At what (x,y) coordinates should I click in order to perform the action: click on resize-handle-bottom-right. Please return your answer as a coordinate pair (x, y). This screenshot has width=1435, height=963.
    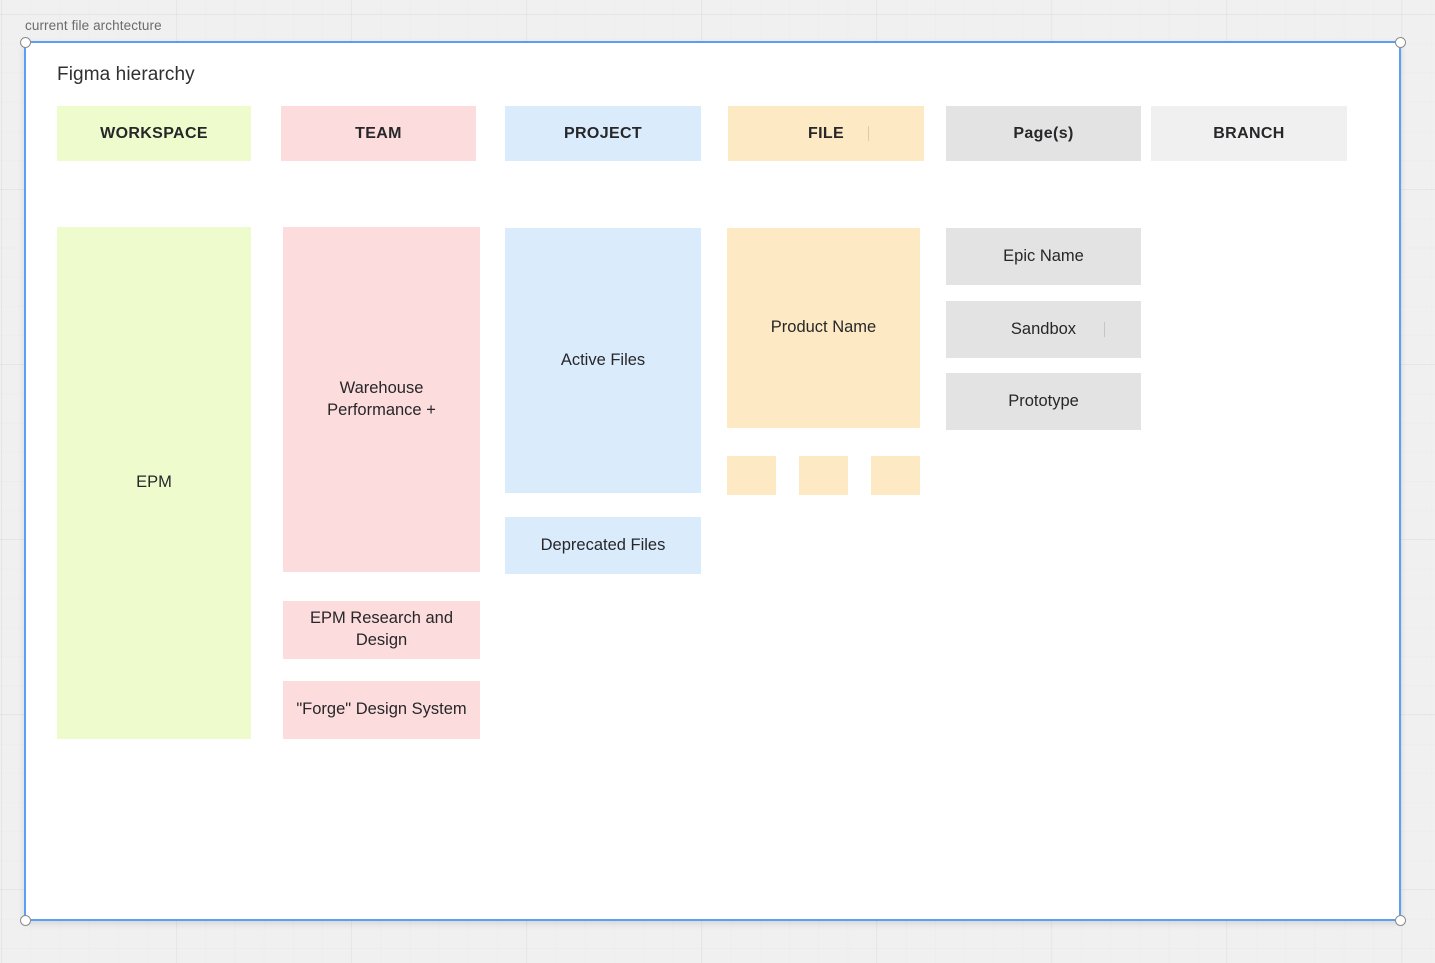
    Looking at the image, I should click on (1400, 920).